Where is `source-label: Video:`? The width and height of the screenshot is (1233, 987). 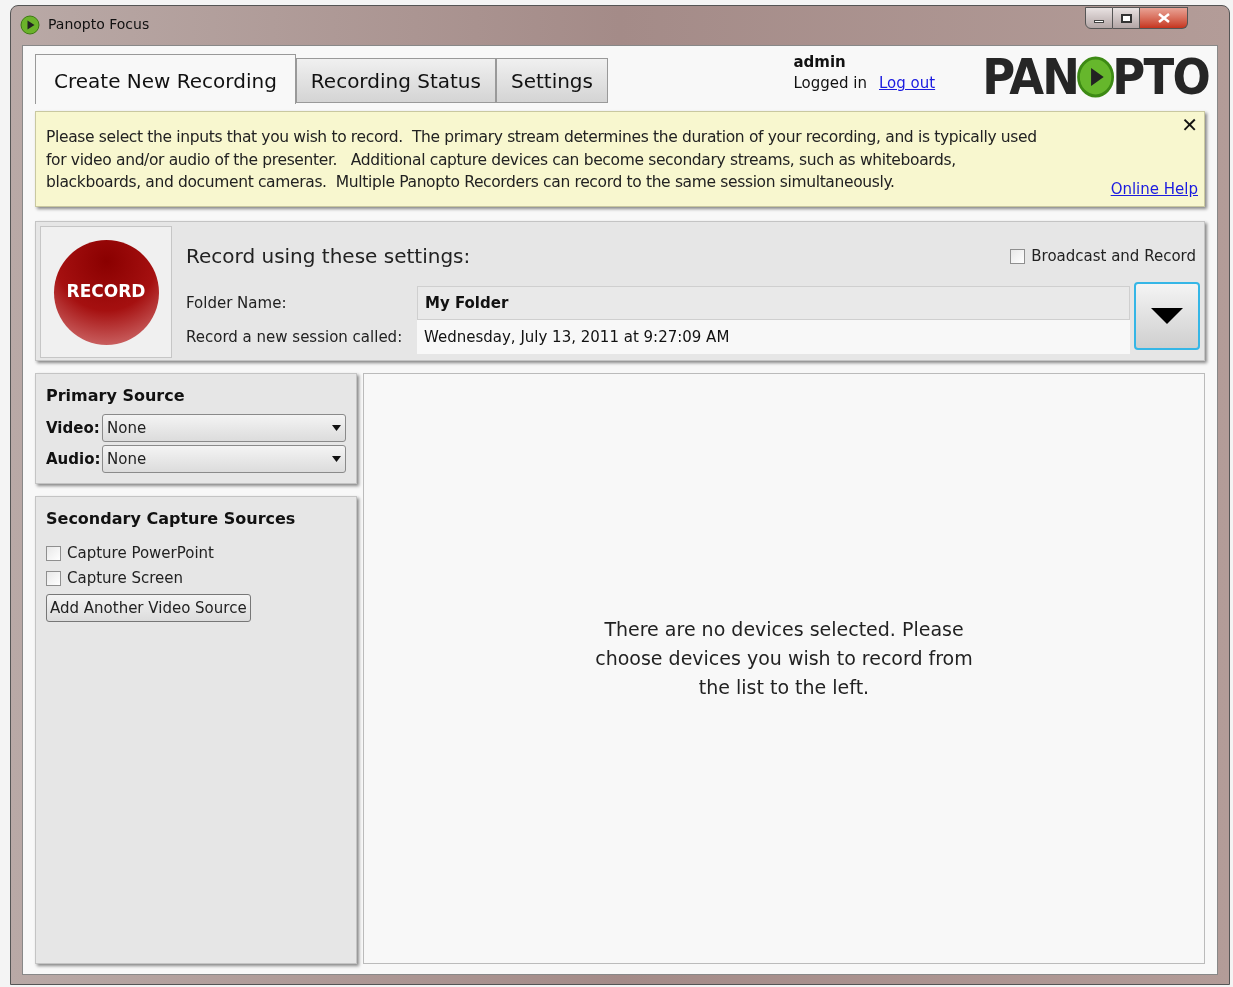
source-label: Video: is located at coordinates (71, 428).